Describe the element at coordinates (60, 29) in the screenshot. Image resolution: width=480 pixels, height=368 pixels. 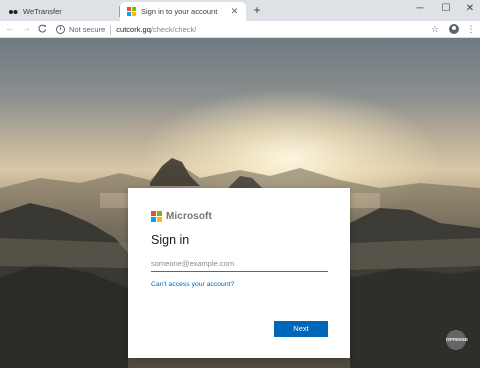
I see `info-icon: i` at that location.